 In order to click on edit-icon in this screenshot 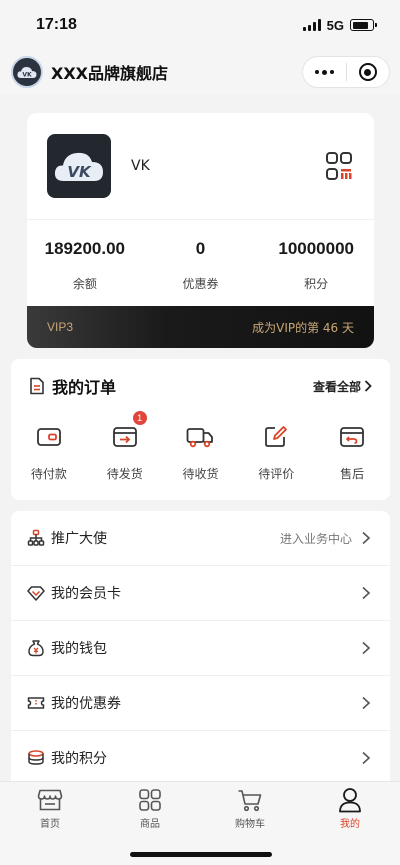, I will do `click(276, 437)`.